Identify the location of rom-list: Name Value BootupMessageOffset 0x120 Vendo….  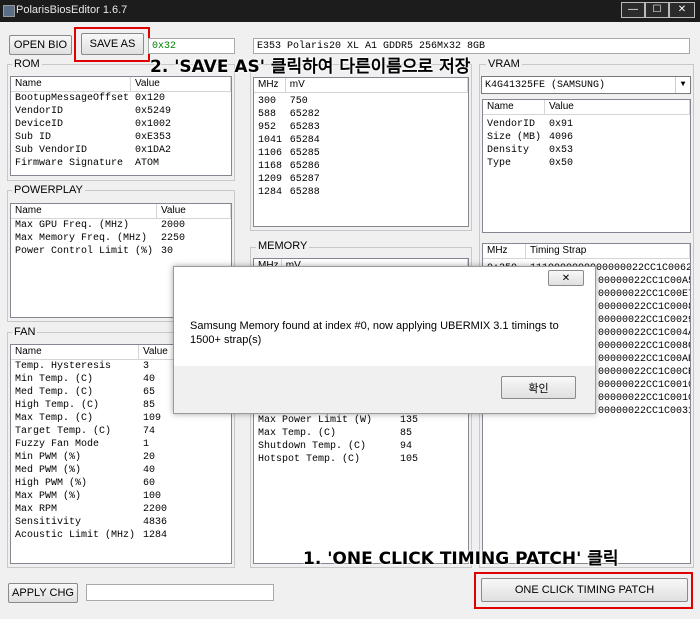
(121, 126).